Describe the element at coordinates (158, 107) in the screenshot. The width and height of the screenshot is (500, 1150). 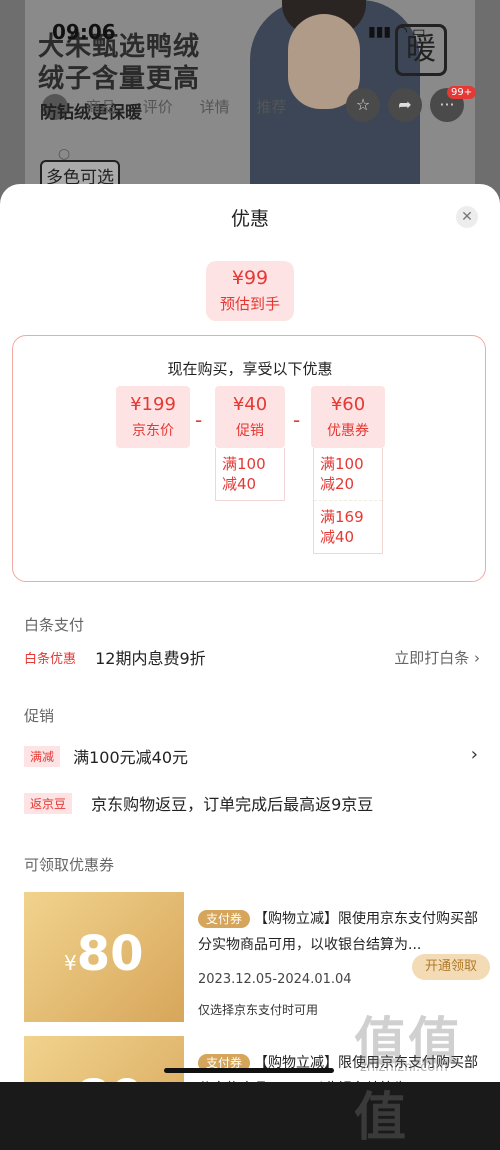
I see `tab-reviews: 评价` at that location.